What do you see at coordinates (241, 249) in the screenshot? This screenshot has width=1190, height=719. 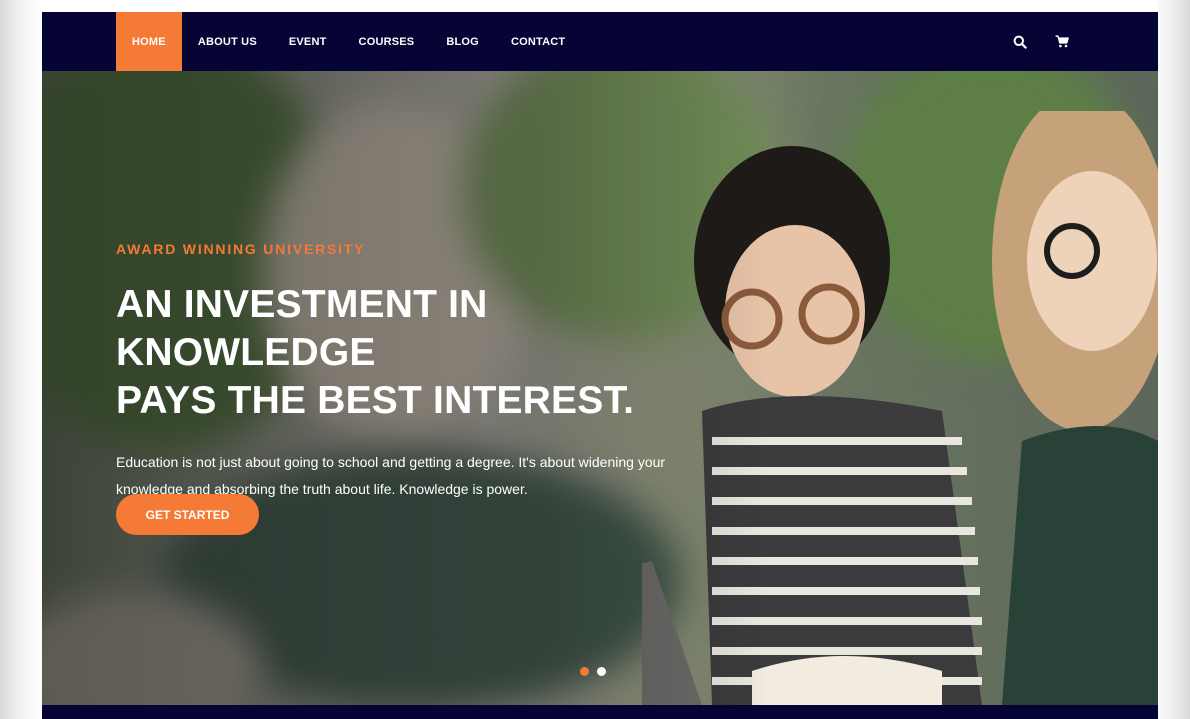 I see `hero-kicker: AWARD WINNING UNIVERSITY` at bounding box center [241, 249].